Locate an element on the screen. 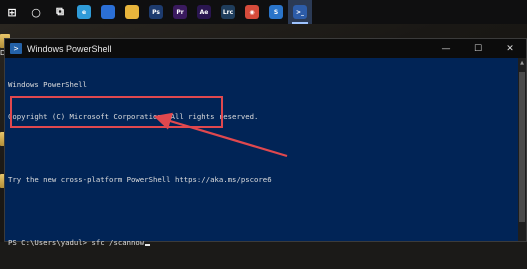  console-line: Windows PowerShell is located at coordinates (48, 84).